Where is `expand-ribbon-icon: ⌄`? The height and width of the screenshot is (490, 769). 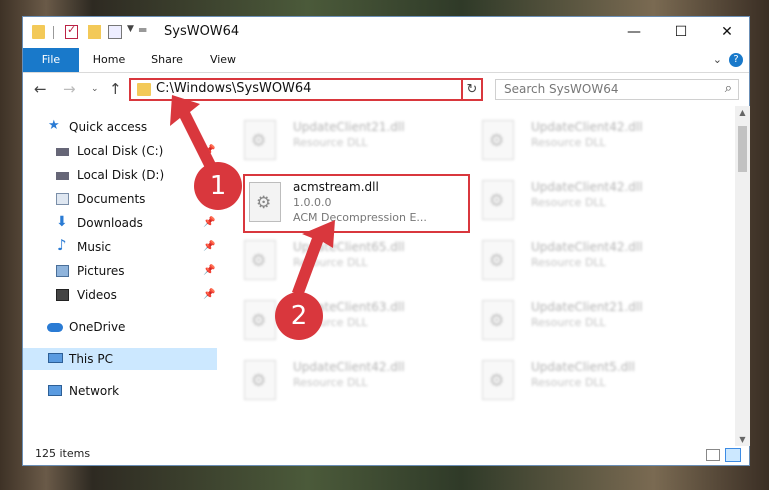 expand-ribbon-icon: ⌄ is located at coordinates (717, 59).